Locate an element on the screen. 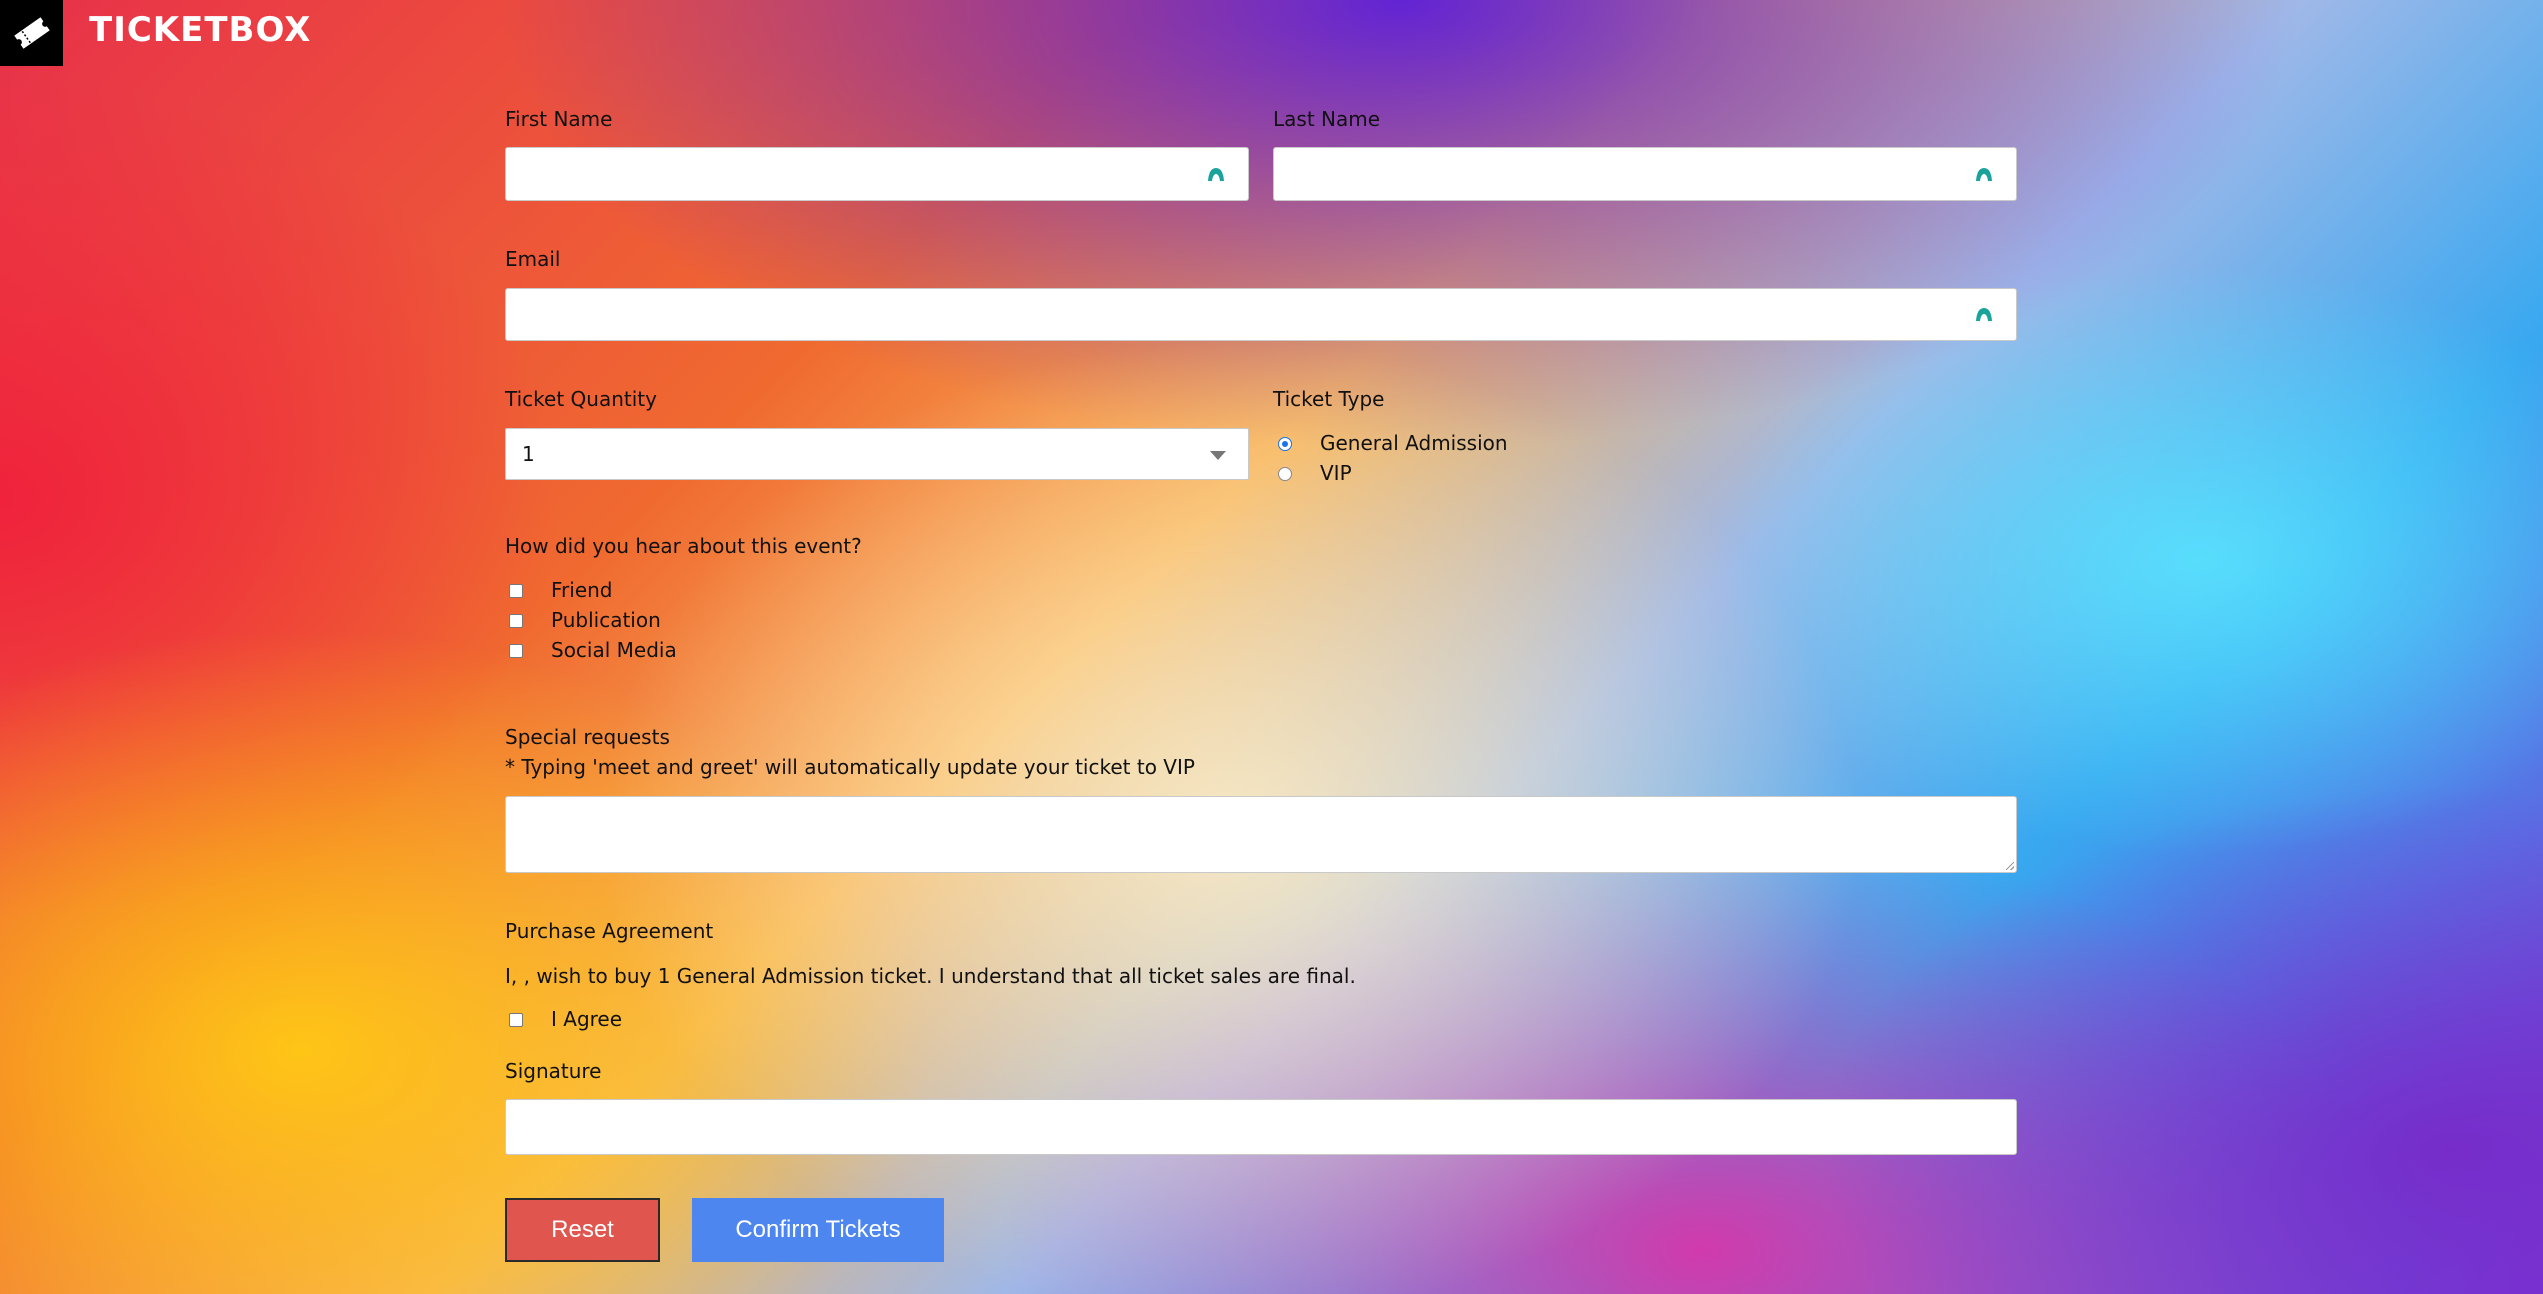 The width and height of the screenshot is (2543, 1294). ticket-type-option-label: General Admission is located at coordinates (1414, 443).